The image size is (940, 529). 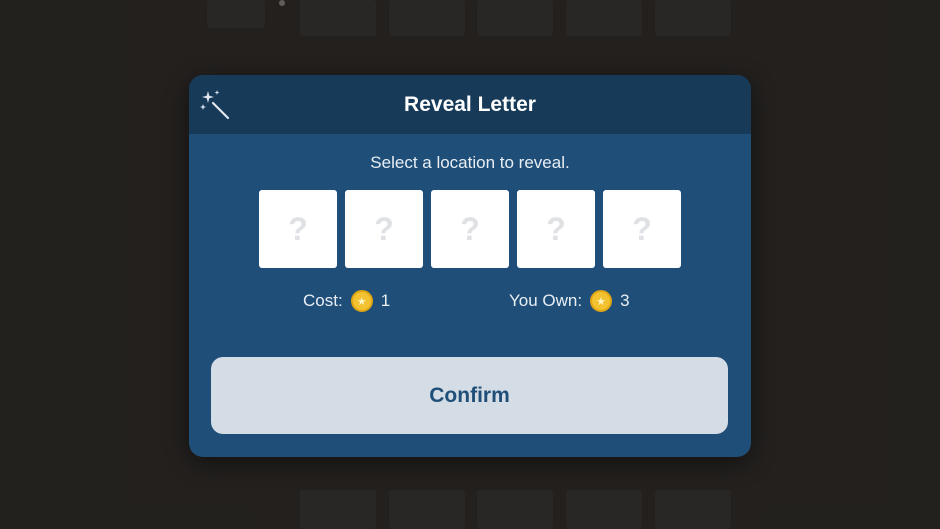 What do you see at coordinates (470, 305) in the screenshot?
I see `cost-row: Cost: ★ 1 You Own: ★ 3` at bounding box center [470, 305].